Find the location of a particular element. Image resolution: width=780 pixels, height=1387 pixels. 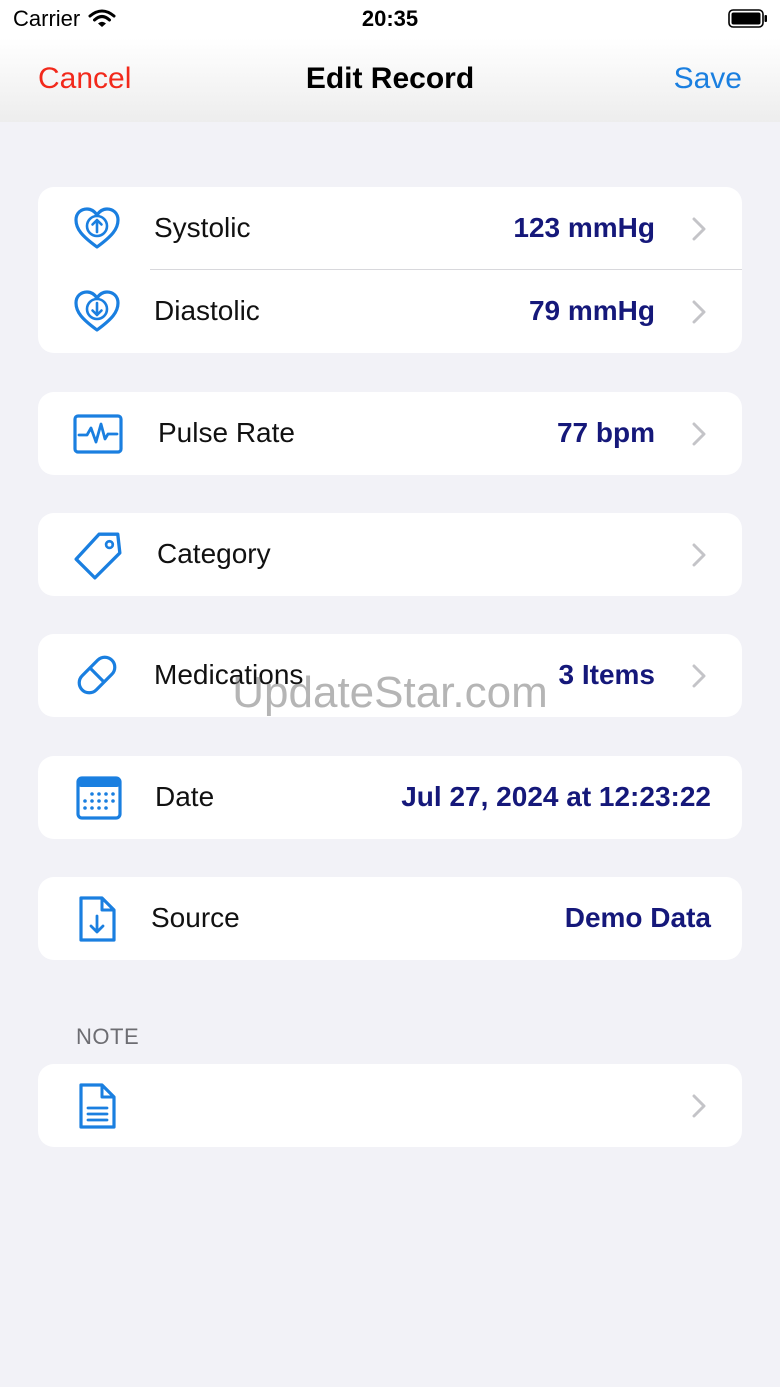

category-row: Category is located at coordinates (390, 554).